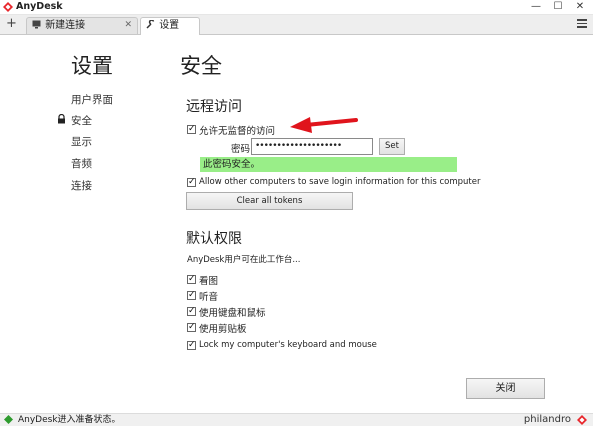  What do you see at coordinates (558, 7) in the screenshot?
I see `maximize-button: ☐` at bounding box center [558, 7].